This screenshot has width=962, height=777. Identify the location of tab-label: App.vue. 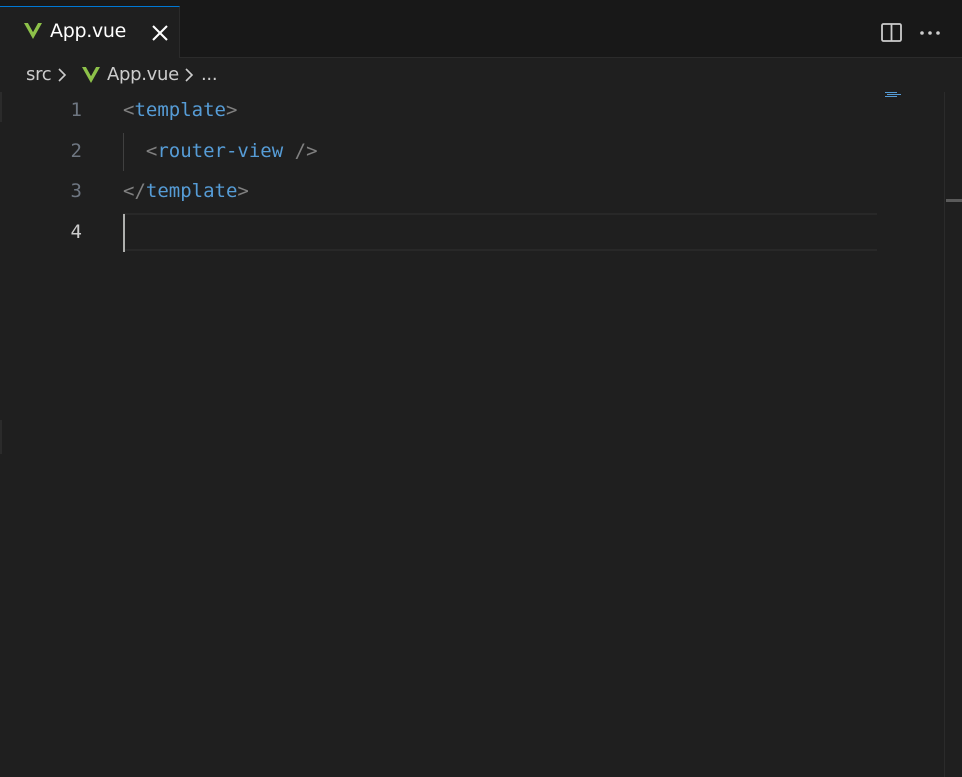
(88, 31).